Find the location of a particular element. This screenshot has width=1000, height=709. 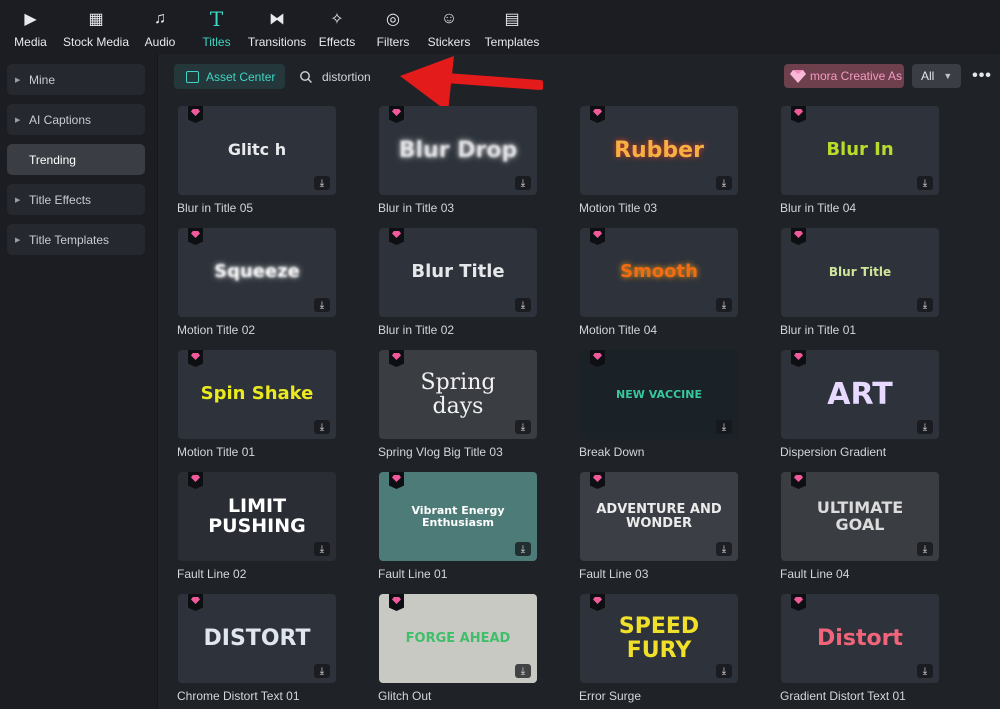

title-card: Spring days ⤓ Spring Vlog Big Title 03 is located at coordinates (457, 407).